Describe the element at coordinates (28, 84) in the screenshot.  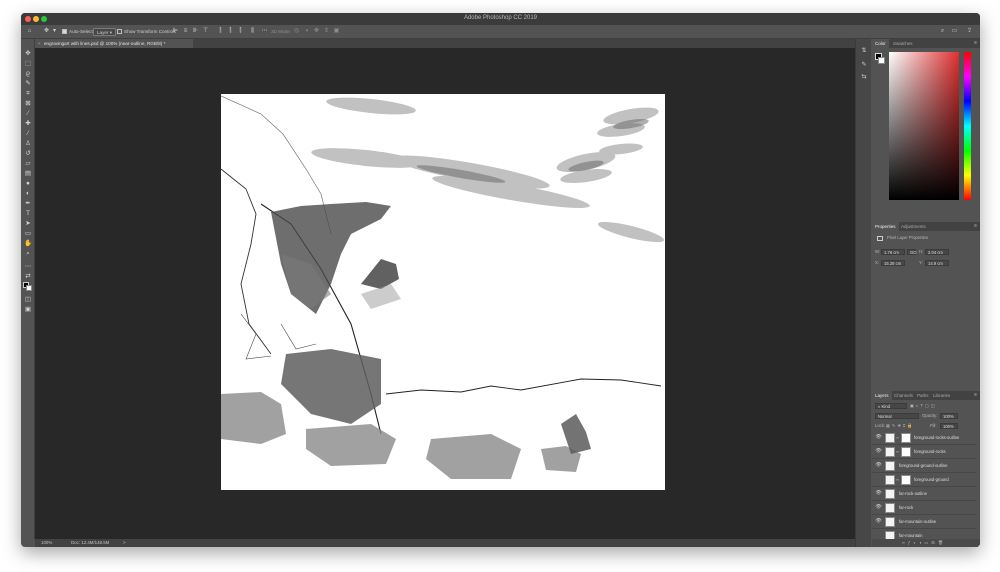
I see `quick-select-tool-icon: ✎` at that location.